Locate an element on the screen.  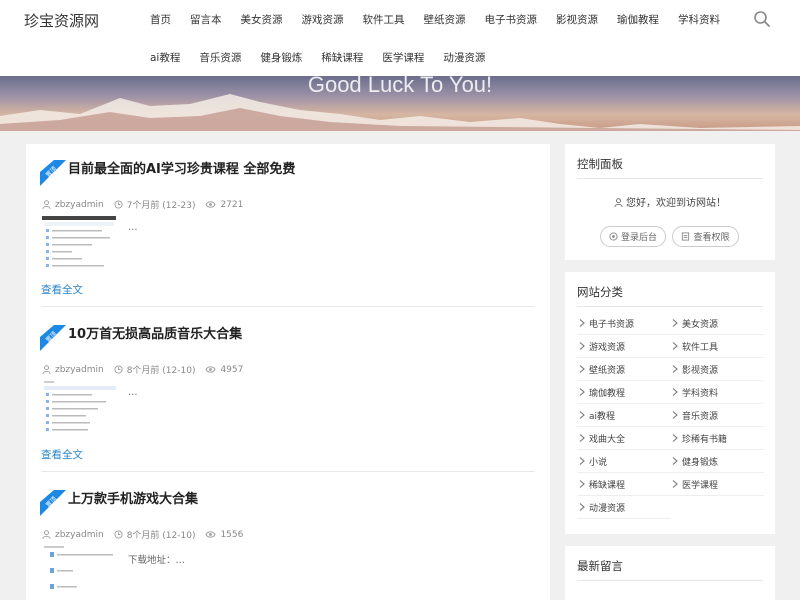
site-logo: 珍宝资源网 is located at coordinates (61, 20).